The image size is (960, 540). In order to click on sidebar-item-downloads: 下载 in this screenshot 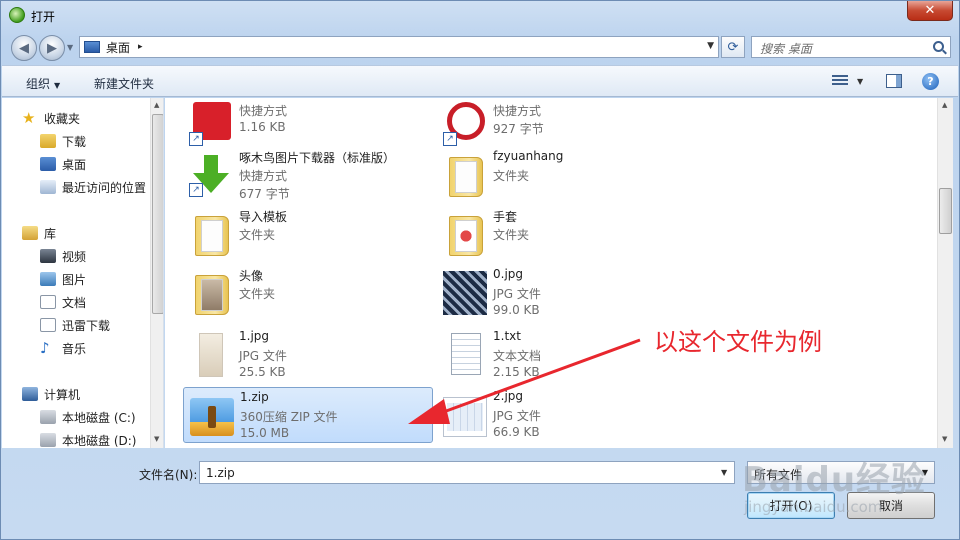, I will do `click(63, 141)`.